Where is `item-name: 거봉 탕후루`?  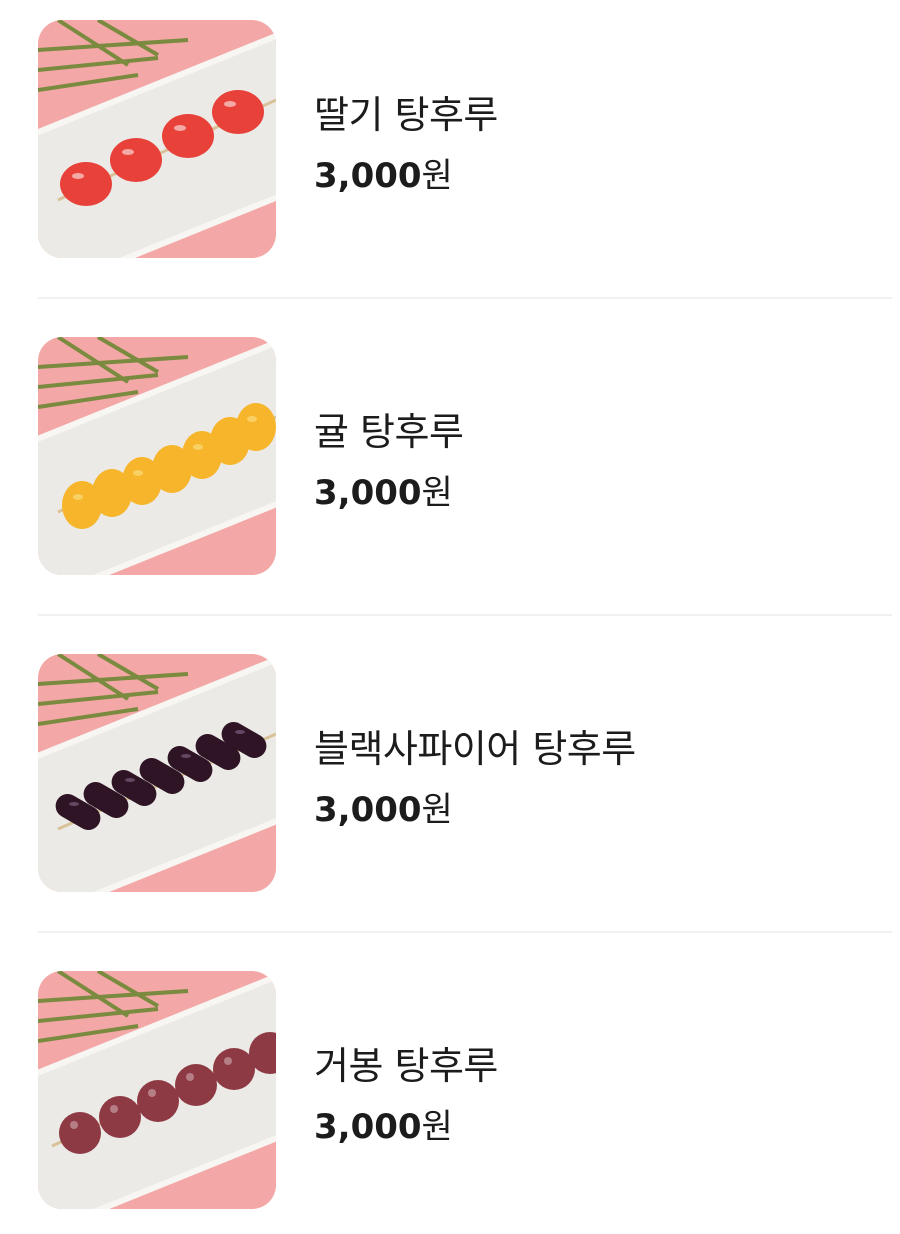 item-name: 거봉 탕후루 is located at coordinates (406, 1066).